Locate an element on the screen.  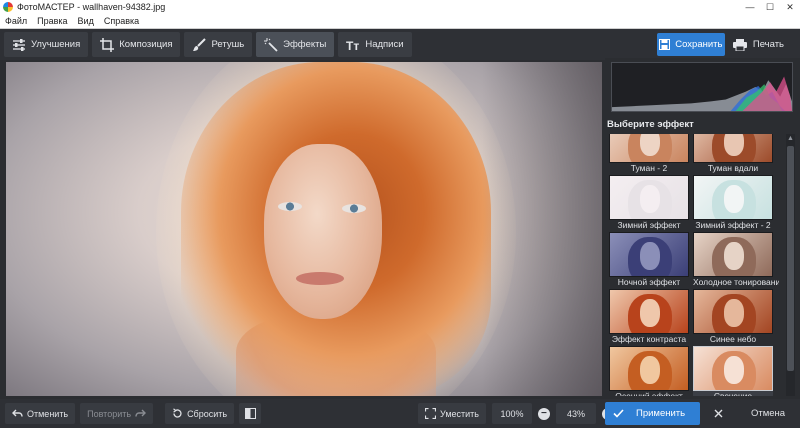
effect-tile: Туман вдали is located at coordinates (733, 154).